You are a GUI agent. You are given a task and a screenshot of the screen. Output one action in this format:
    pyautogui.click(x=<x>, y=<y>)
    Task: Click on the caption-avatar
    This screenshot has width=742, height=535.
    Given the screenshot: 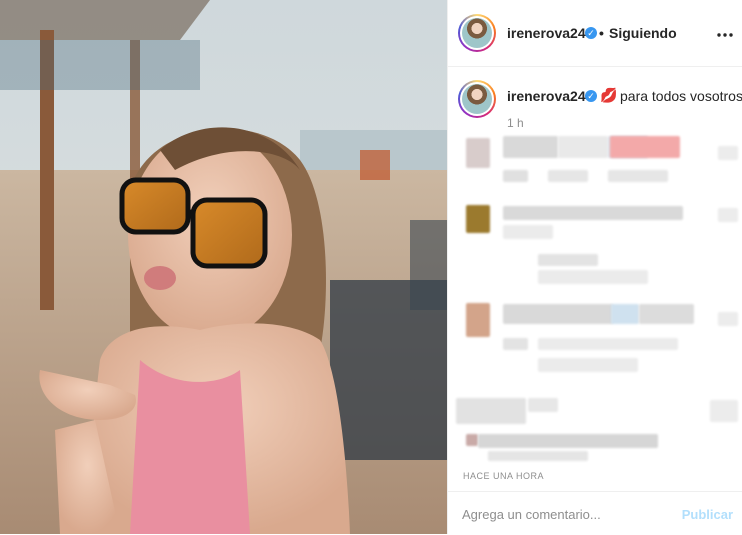 What is the action you would take?
    pyautogui.click(x=477, y=99)
    